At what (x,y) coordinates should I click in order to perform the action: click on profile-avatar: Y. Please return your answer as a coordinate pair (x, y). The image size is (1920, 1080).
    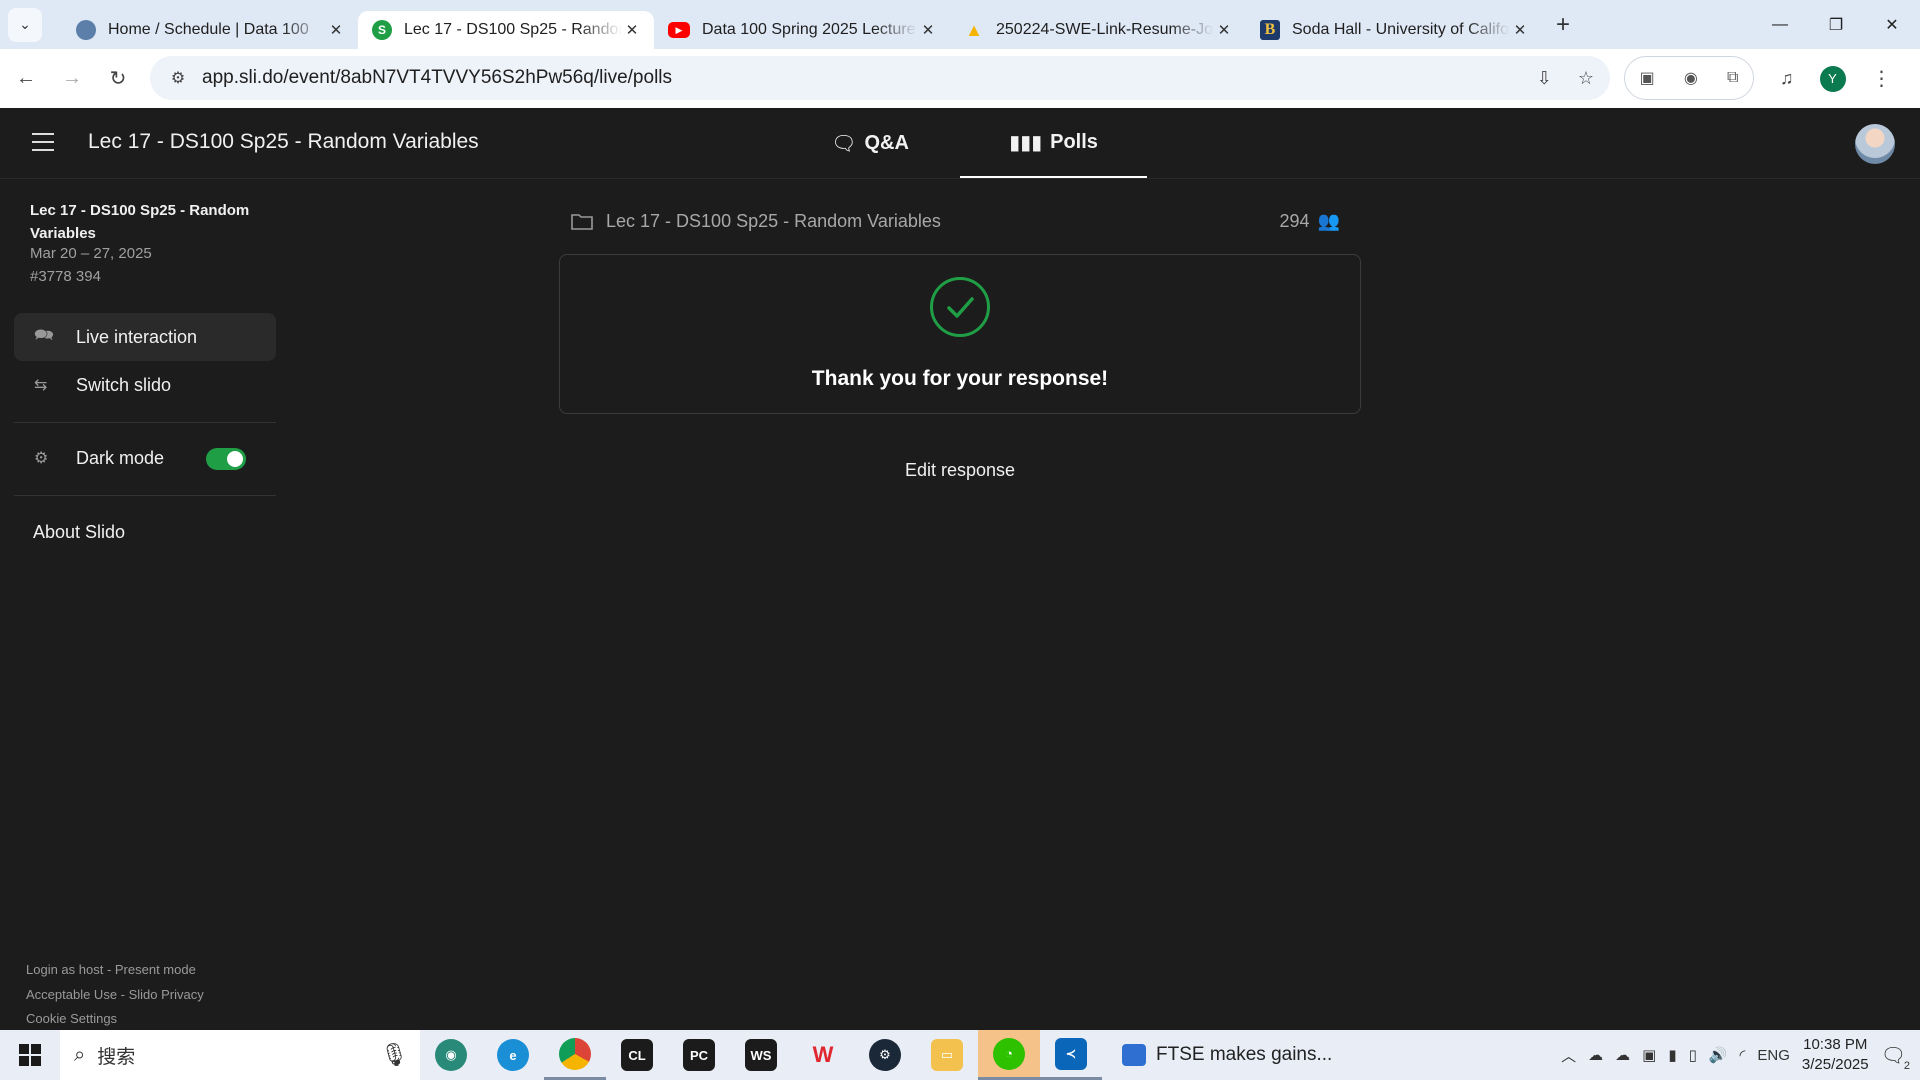
    Looking at the image, I should click on (1832, 78).